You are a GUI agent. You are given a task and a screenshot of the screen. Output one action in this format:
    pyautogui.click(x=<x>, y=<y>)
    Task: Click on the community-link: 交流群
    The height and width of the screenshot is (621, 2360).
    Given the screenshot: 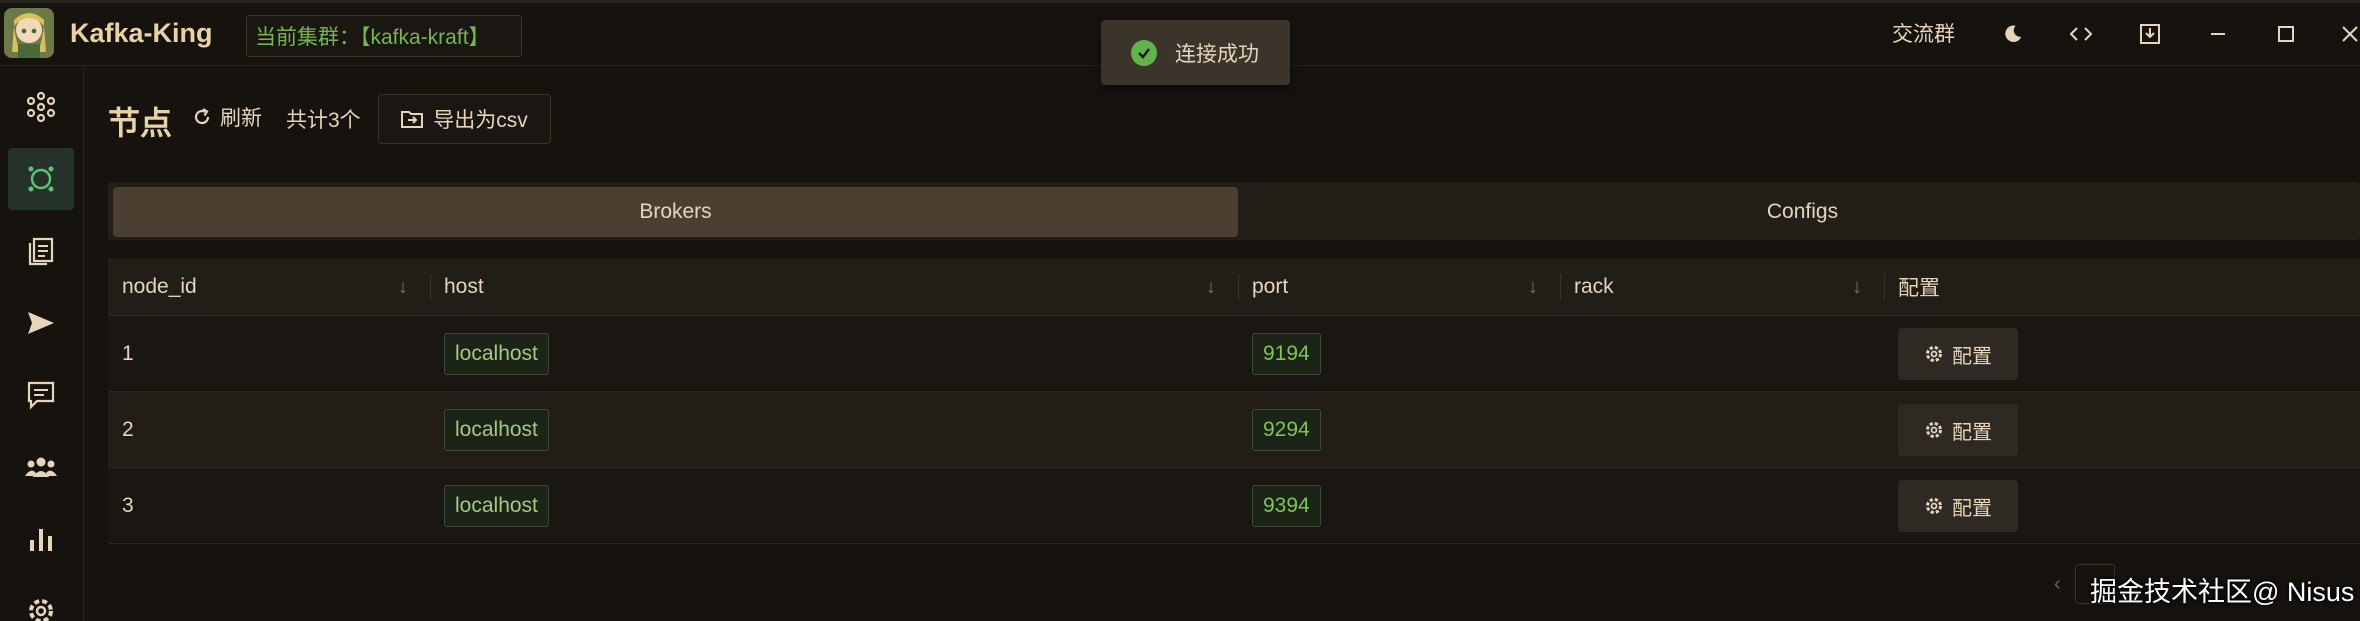 What is the action you would take?
    pyautogui.click(x=1923, y=33)
    